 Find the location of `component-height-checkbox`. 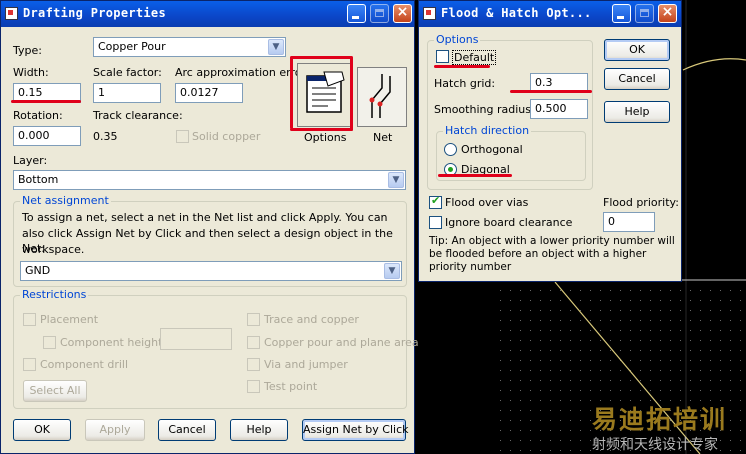

component-height-checkbox is located at coordinates (49, 342).